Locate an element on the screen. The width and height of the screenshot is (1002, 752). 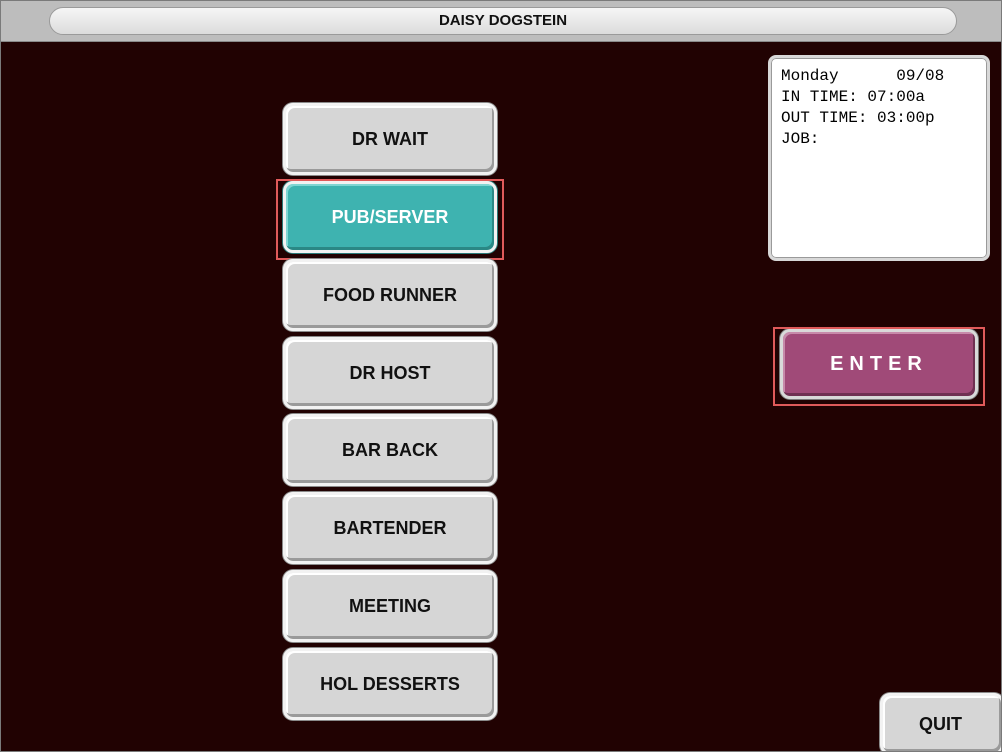
out-time-value: 03:00p is located at coordinates (906, 118).